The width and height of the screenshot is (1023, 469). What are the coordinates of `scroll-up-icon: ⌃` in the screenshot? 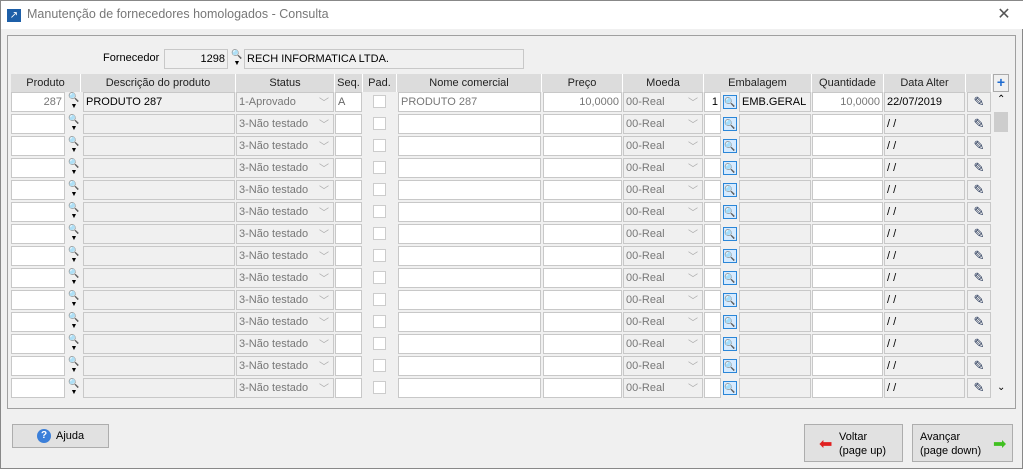 It's located at (1001, 99).